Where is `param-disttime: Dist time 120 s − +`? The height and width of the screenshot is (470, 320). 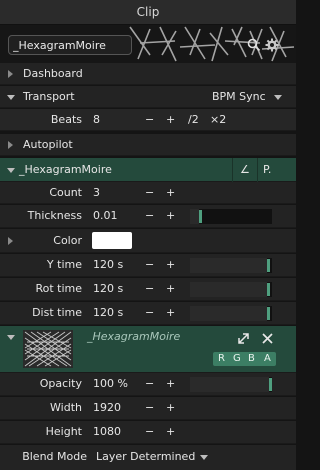 param-disttime: Dist time 120 s − + is located at coordinates (148, 313).